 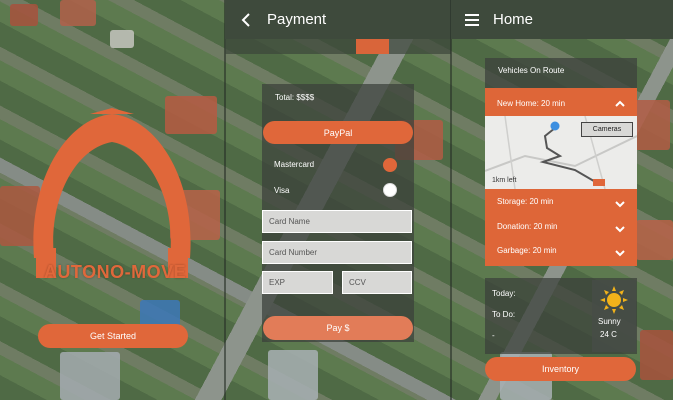 What do you see at coordinates (531, 103) in the screenshot?
I see `route-new-home: New Home: 20 min` at bounding box center [531, 103].